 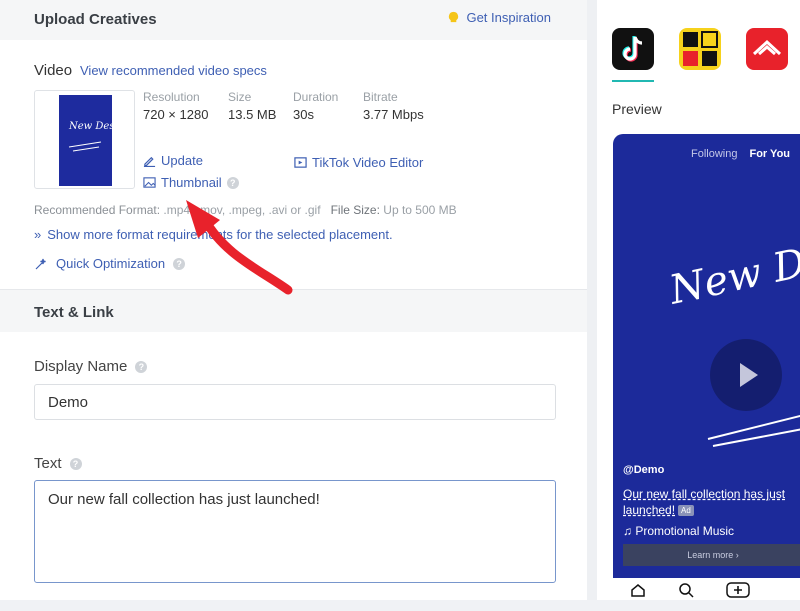 I want to click on lightbulb-icon, so click(x=454, y=17).